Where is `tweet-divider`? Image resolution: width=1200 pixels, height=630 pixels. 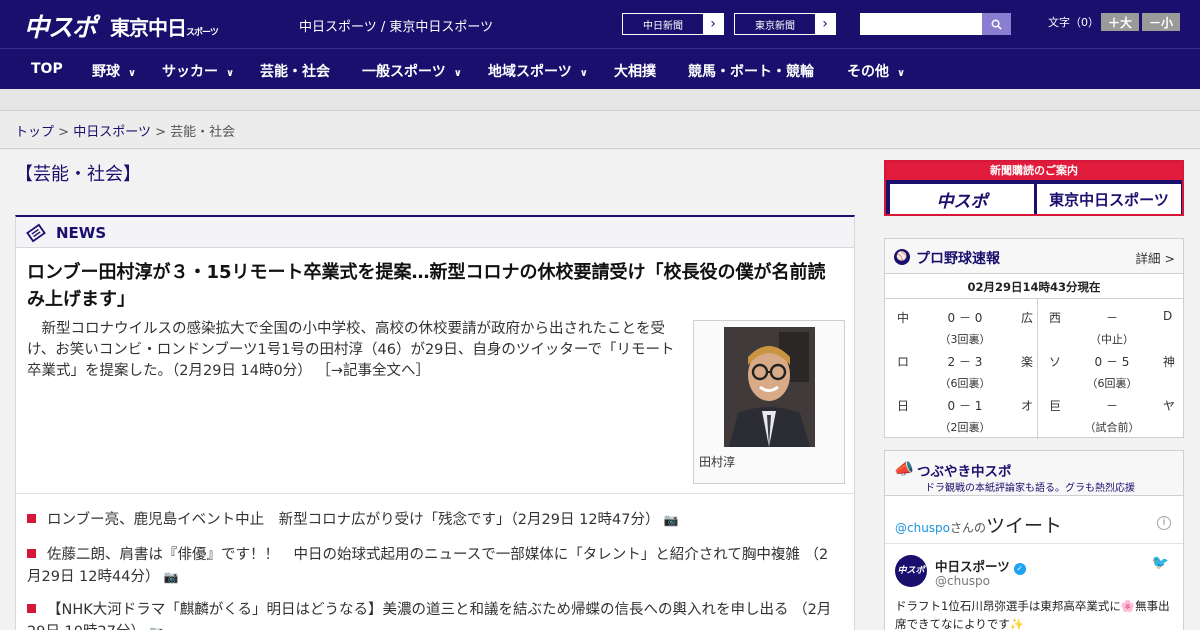 tweet-divider is located at coordinates (1034, 543).